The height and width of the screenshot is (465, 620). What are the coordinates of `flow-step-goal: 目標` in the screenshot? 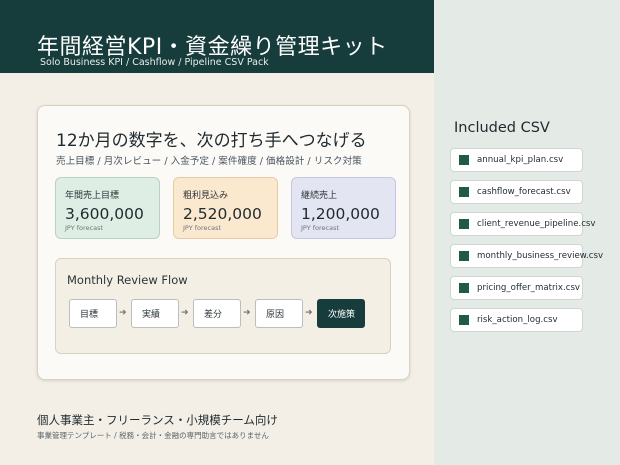 It's located at (93, 313).